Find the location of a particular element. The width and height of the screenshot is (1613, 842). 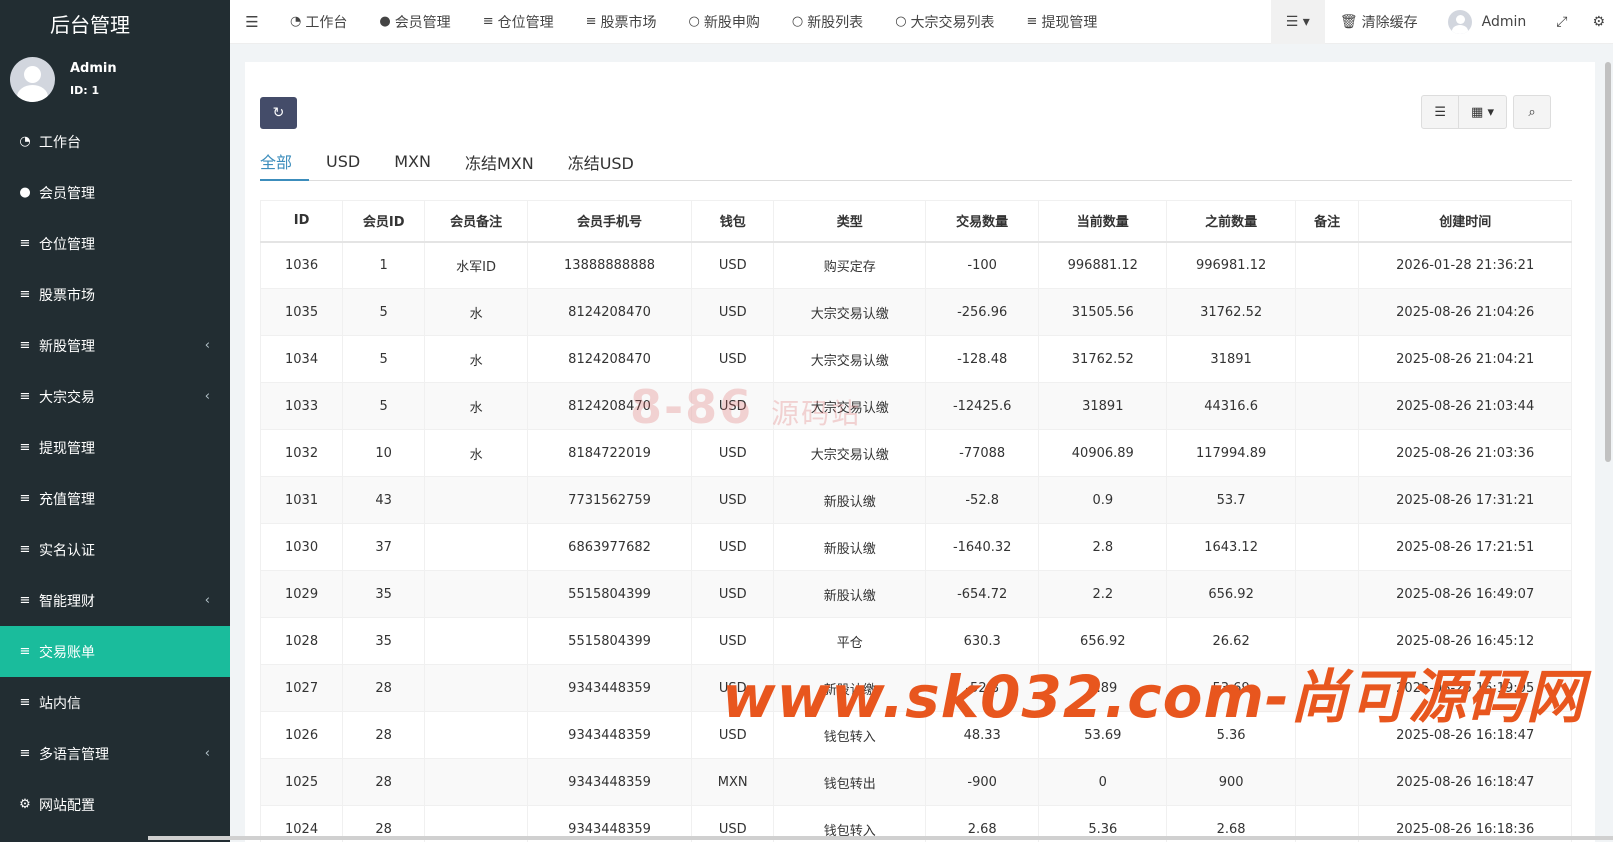

top-nav-item-4: ○ 新股申购 is located at coordinates (724, 22).